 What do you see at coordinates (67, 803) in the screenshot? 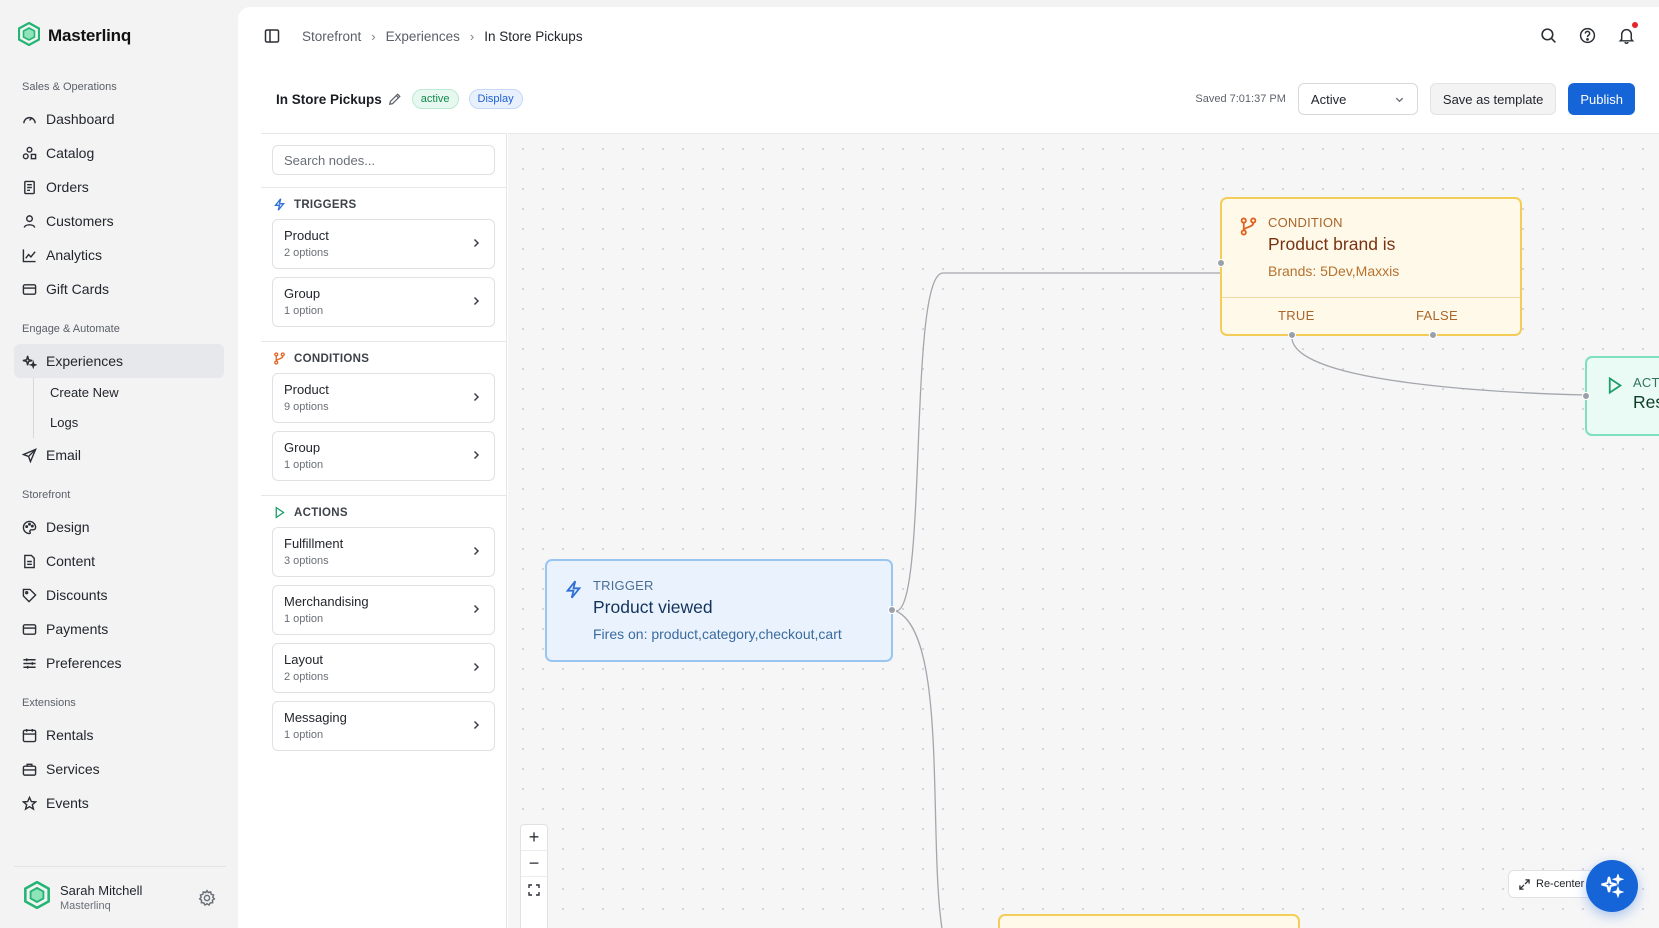
I see `sidebar-item-label: Events` at bounding box center [67, 803].